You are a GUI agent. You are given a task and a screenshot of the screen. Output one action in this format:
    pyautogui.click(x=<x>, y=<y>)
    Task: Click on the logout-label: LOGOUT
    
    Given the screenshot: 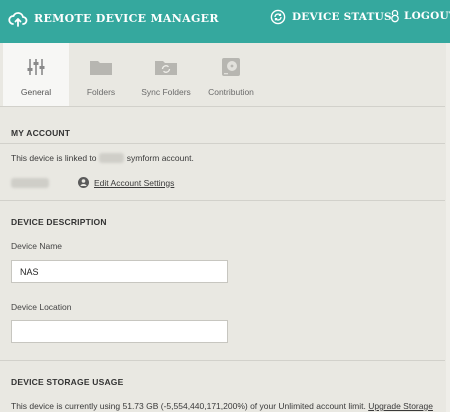 What is the action you would take?
    pyautogui.click(x=427, y=16)
    